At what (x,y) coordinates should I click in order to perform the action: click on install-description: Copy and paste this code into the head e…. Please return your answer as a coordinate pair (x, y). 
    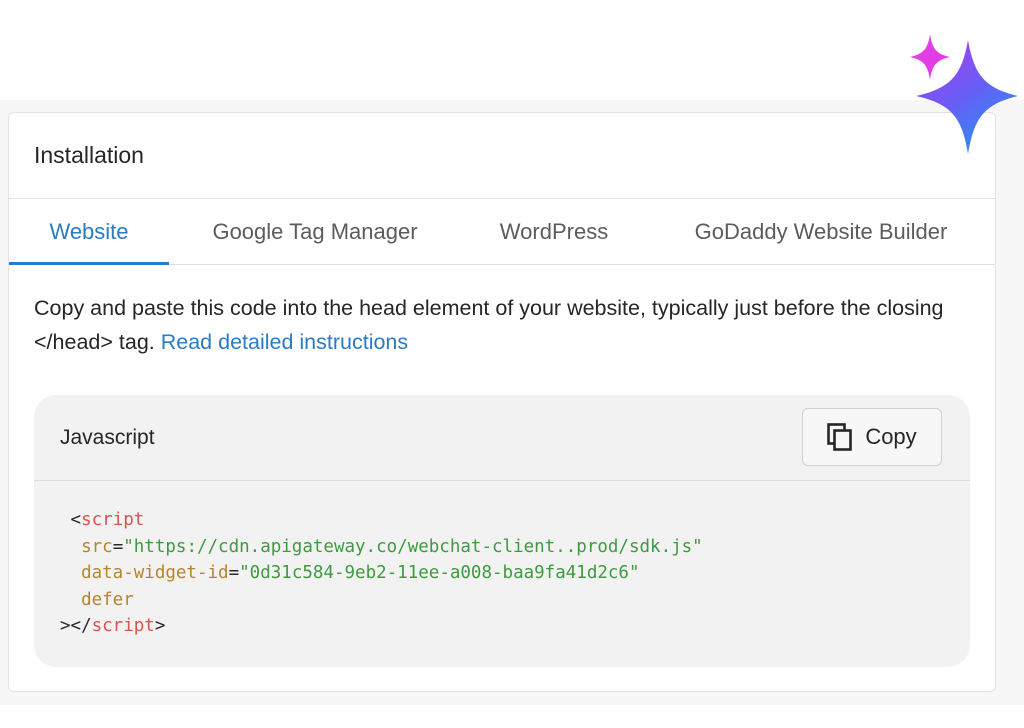
    Looking at the image, I should click on (499, 325).